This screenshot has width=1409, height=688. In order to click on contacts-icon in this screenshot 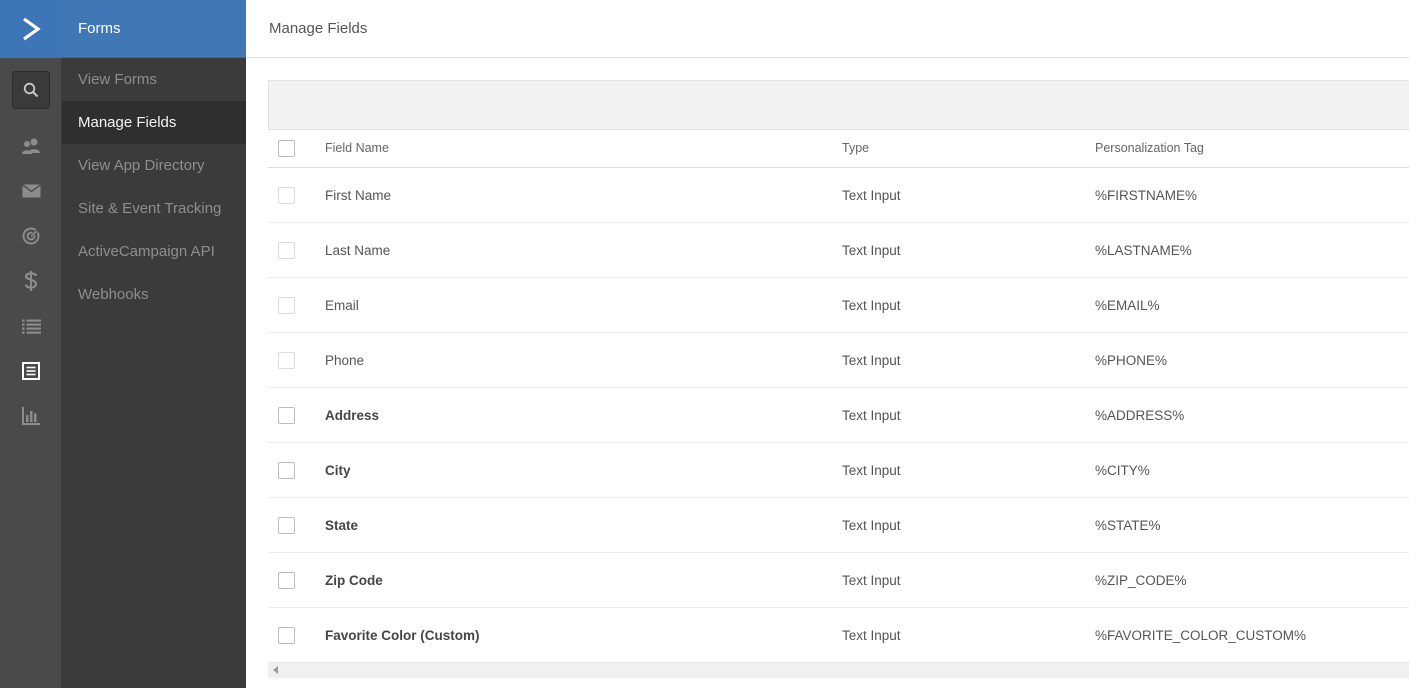, I will do `click(31, 146)`.